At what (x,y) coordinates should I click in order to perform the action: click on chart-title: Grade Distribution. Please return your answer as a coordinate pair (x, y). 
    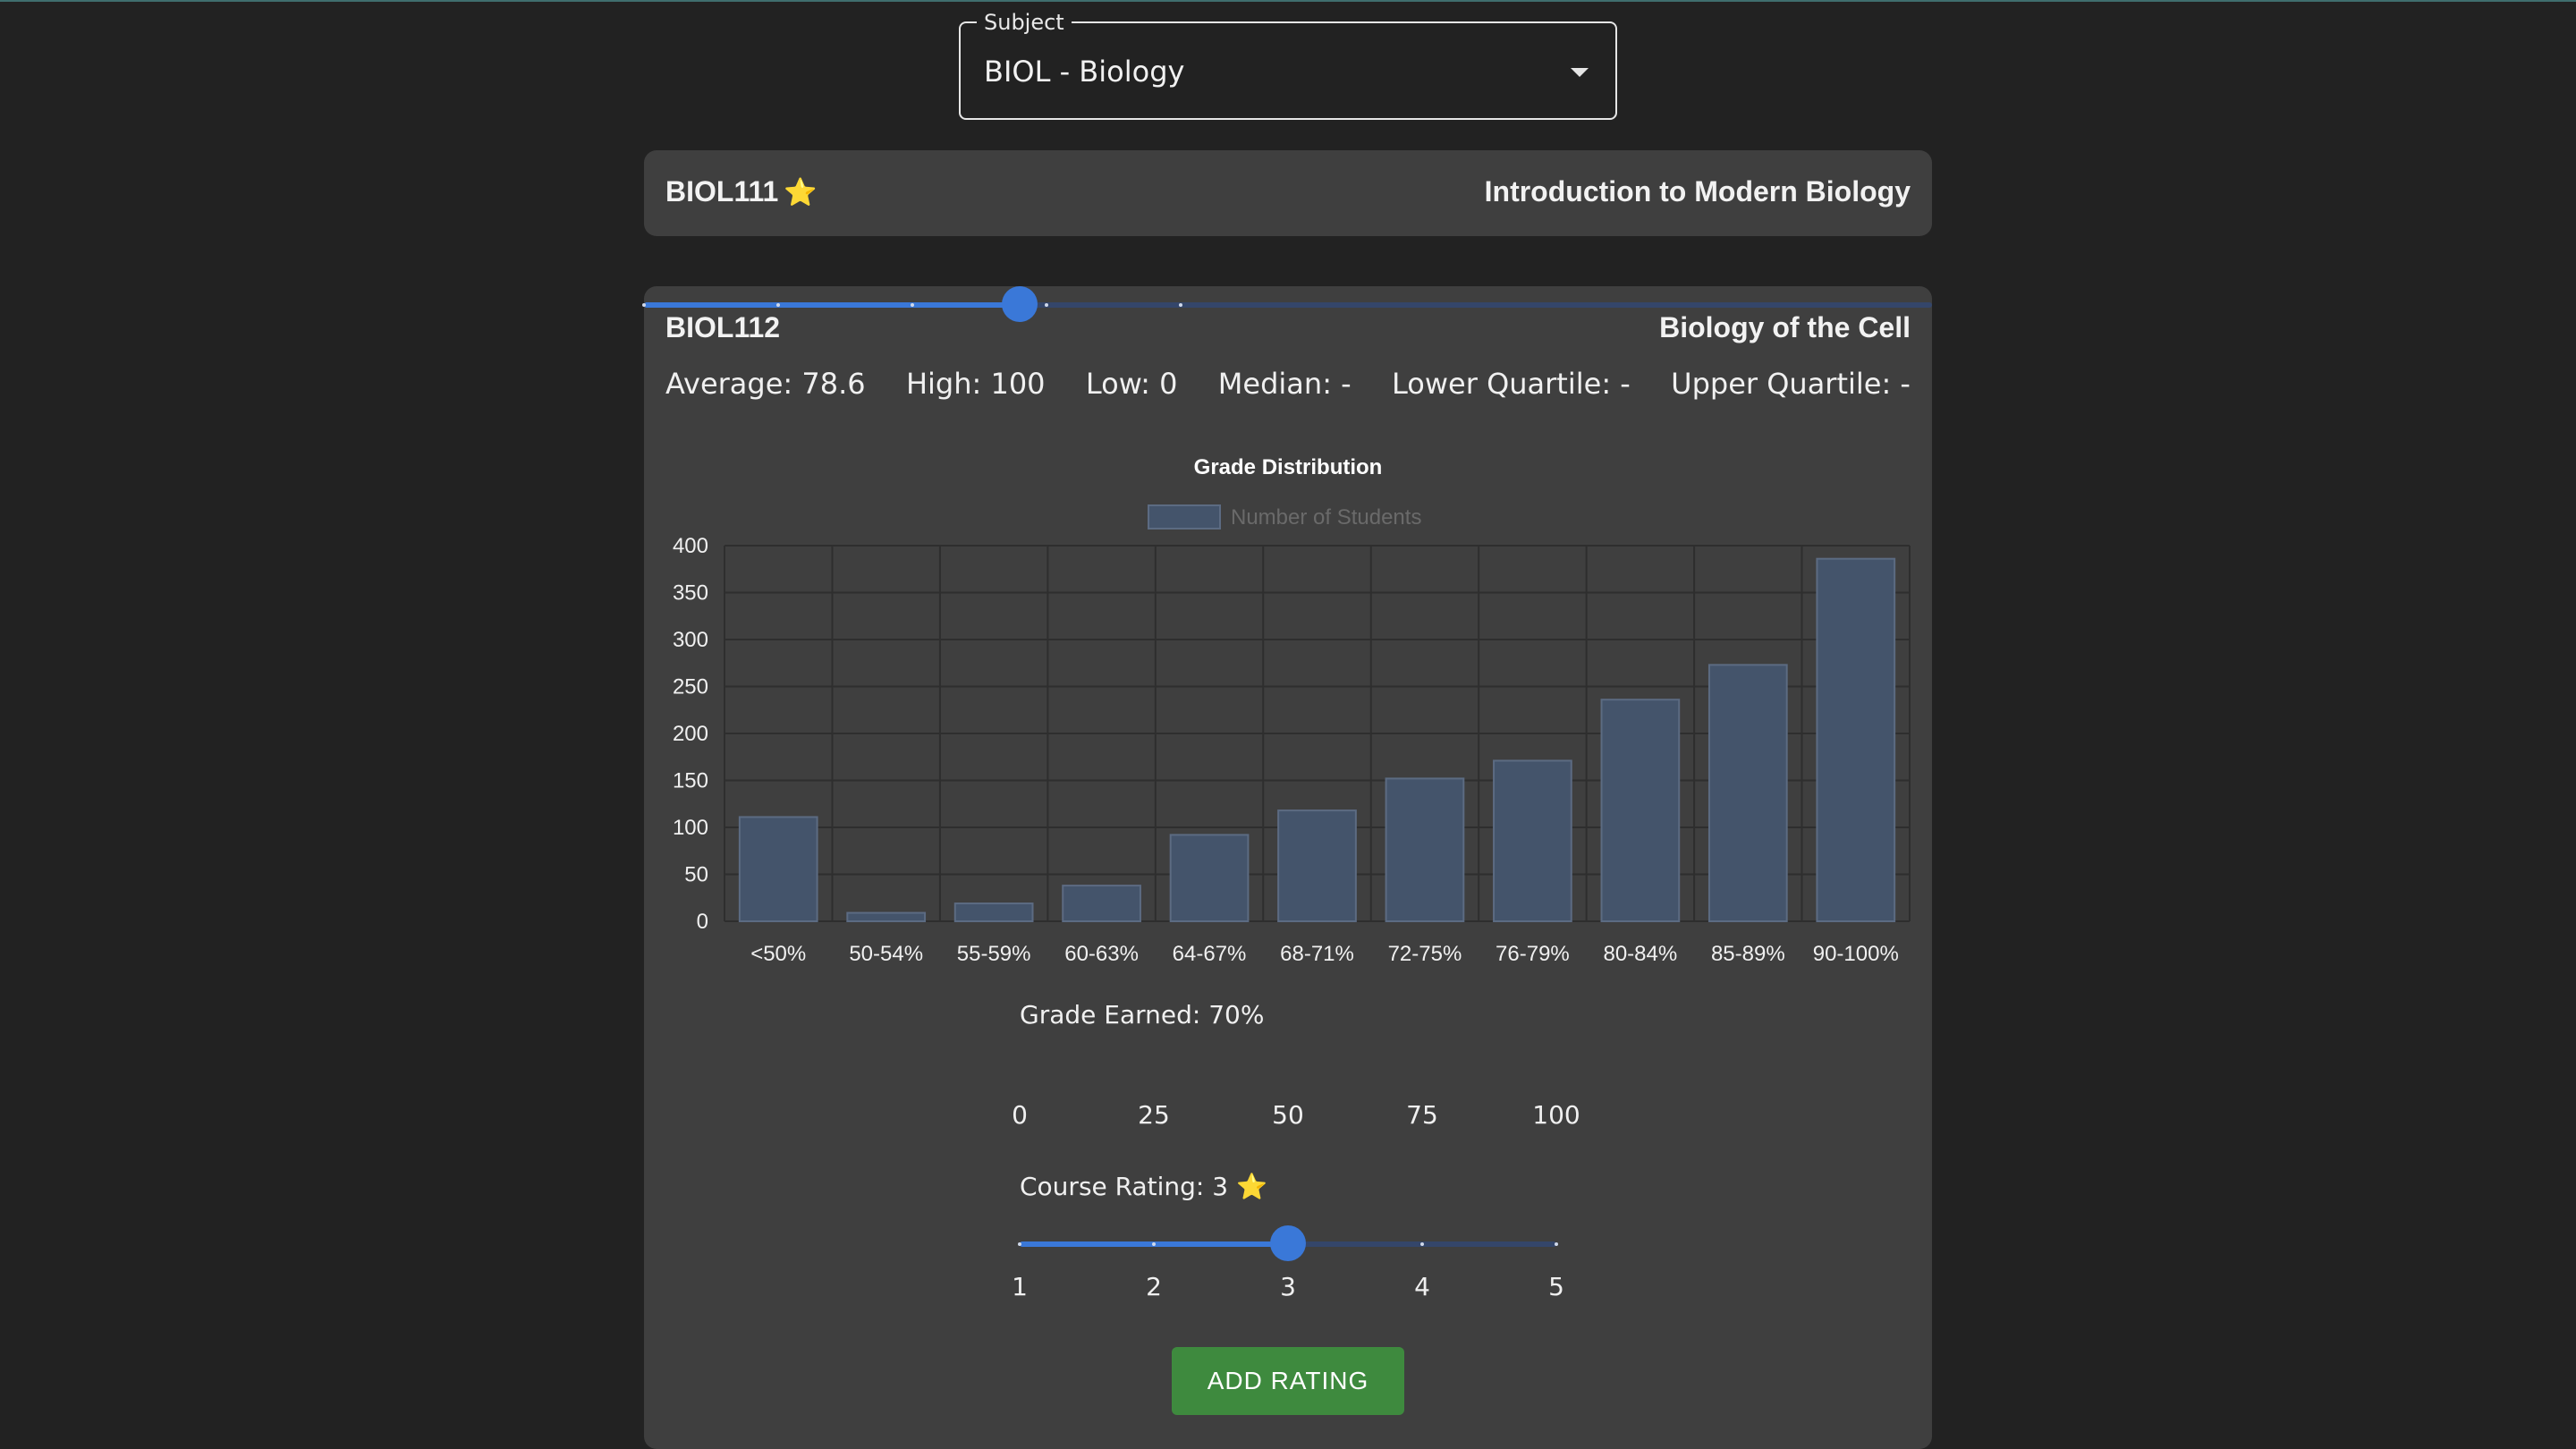
    Looking at the image, I should click on (1288, 467).